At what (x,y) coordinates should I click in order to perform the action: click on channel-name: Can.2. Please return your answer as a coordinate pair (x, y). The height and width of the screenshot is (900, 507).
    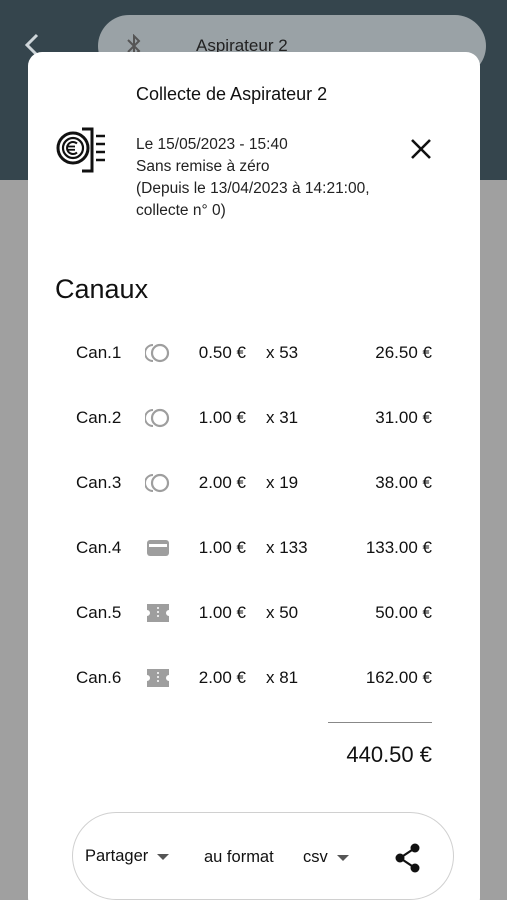
    Looking at the image, I should click on (99, 417).